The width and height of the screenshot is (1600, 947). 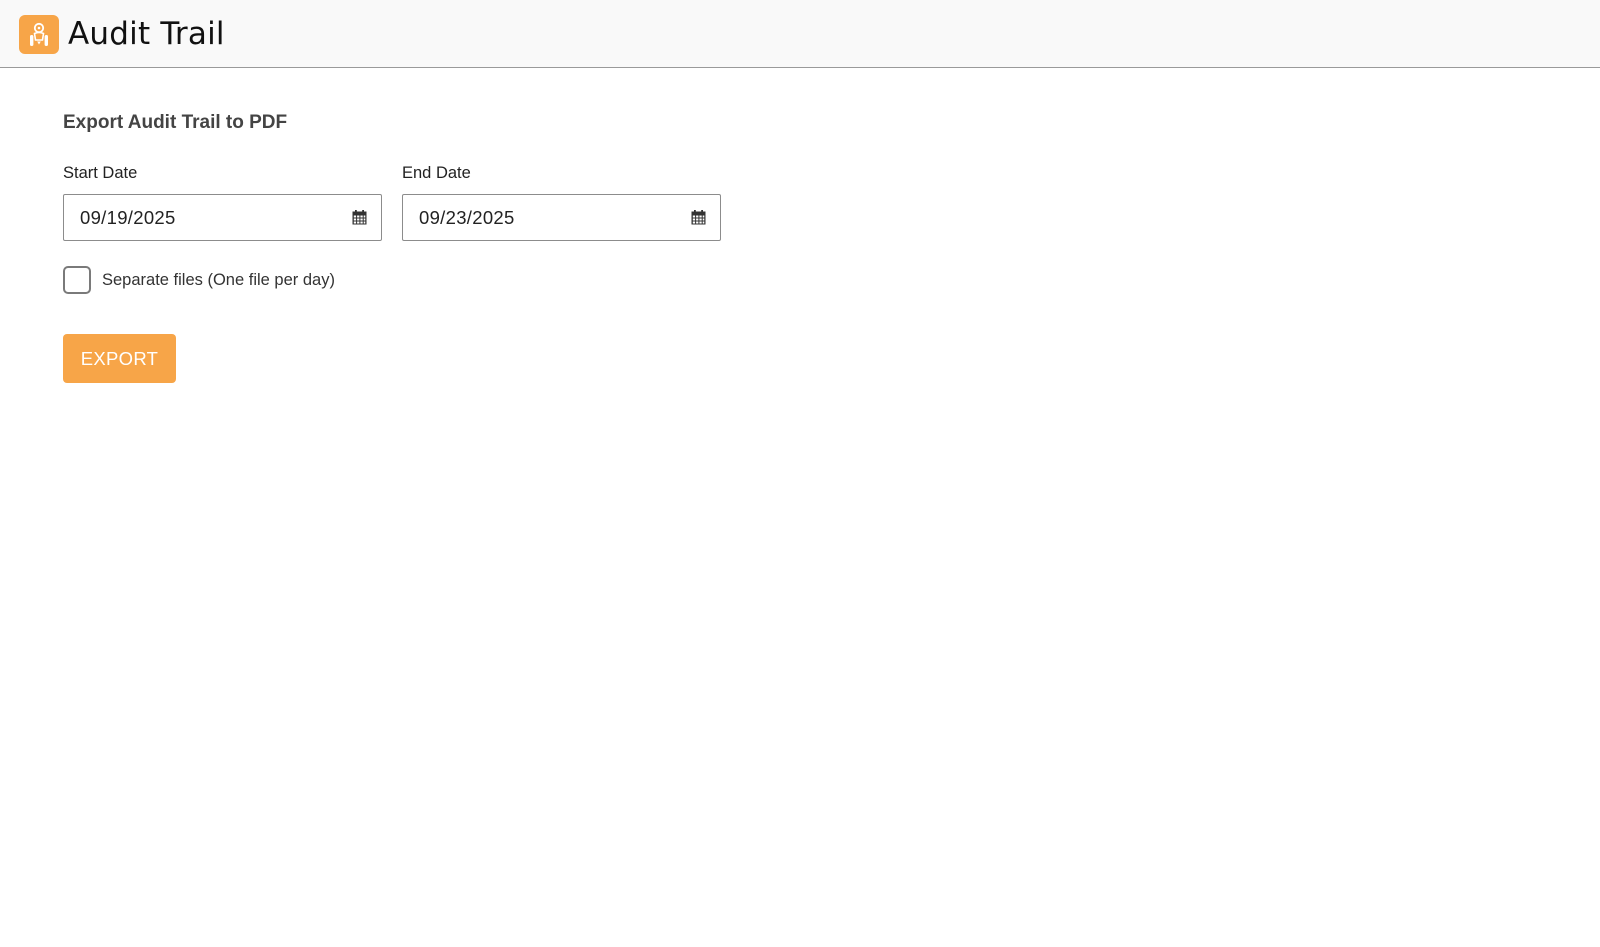 I want to click on audit-logo-glyph, so click(x=39, y=34).